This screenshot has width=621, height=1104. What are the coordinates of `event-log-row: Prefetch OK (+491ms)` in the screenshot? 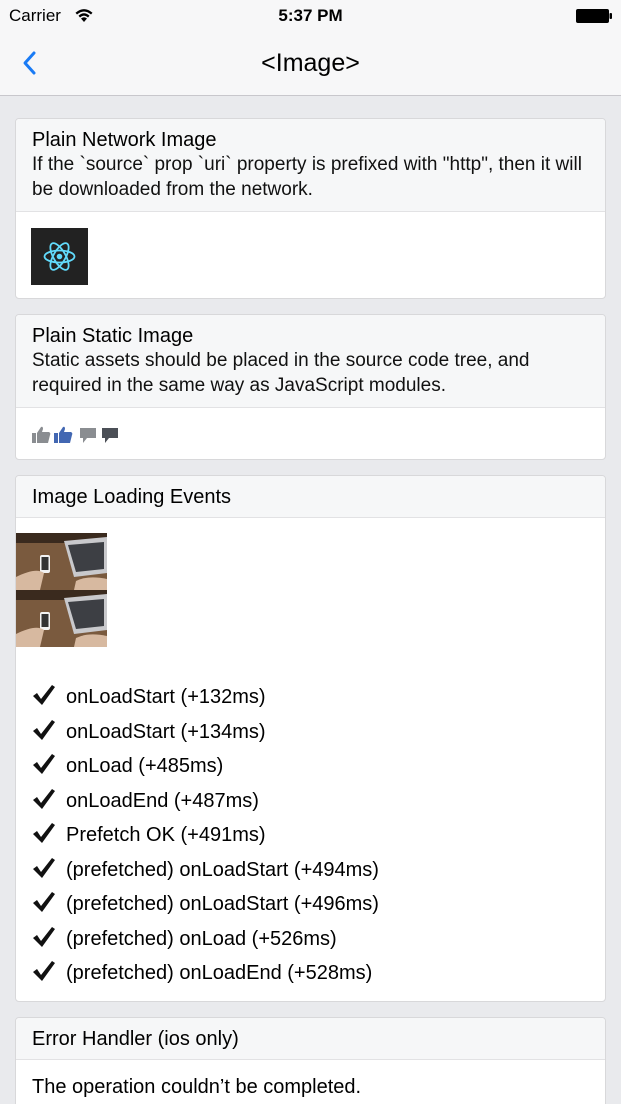 It's located at (205, 835).